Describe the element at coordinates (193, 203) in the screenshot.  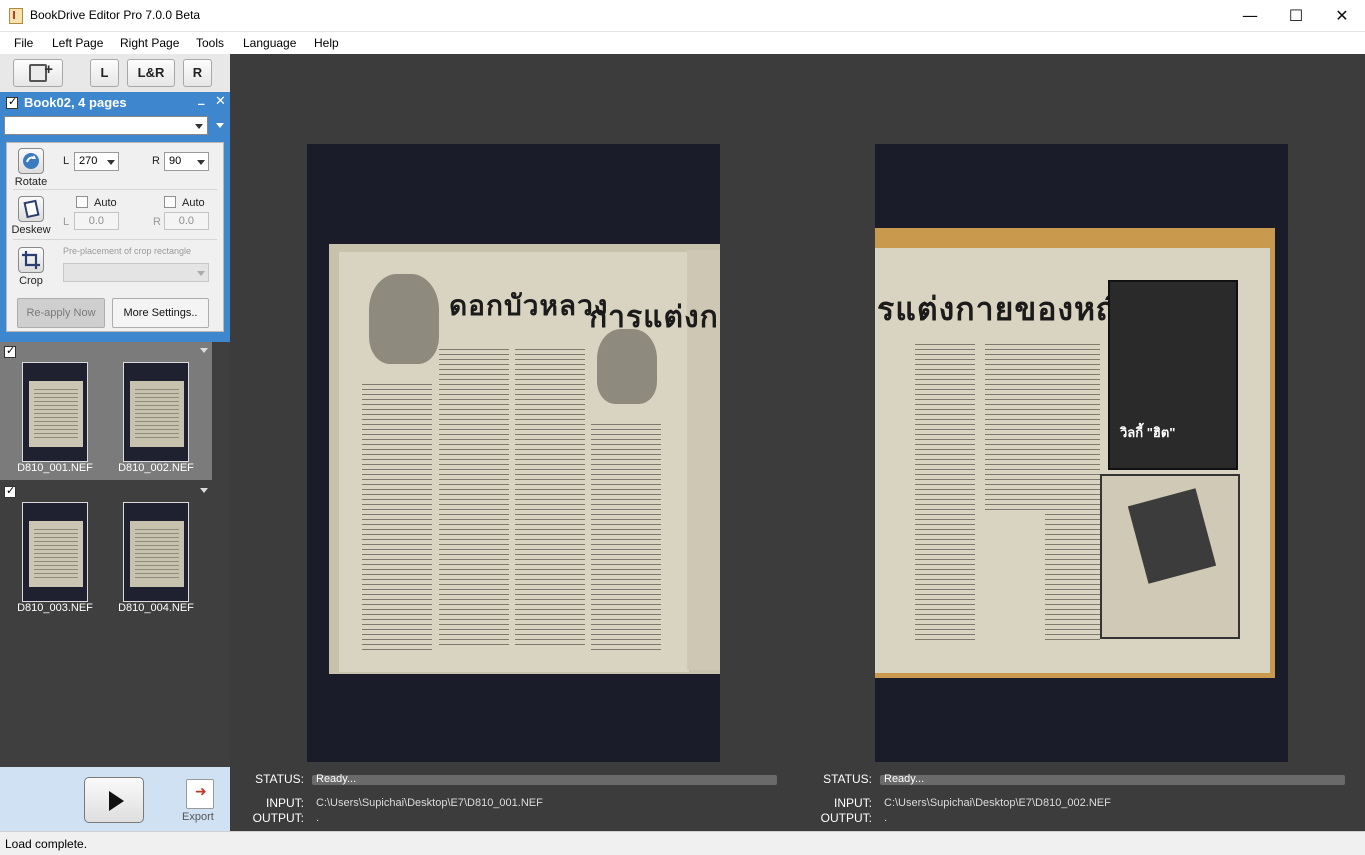
I see `deskew-right-auto-label: Auto` at that location.